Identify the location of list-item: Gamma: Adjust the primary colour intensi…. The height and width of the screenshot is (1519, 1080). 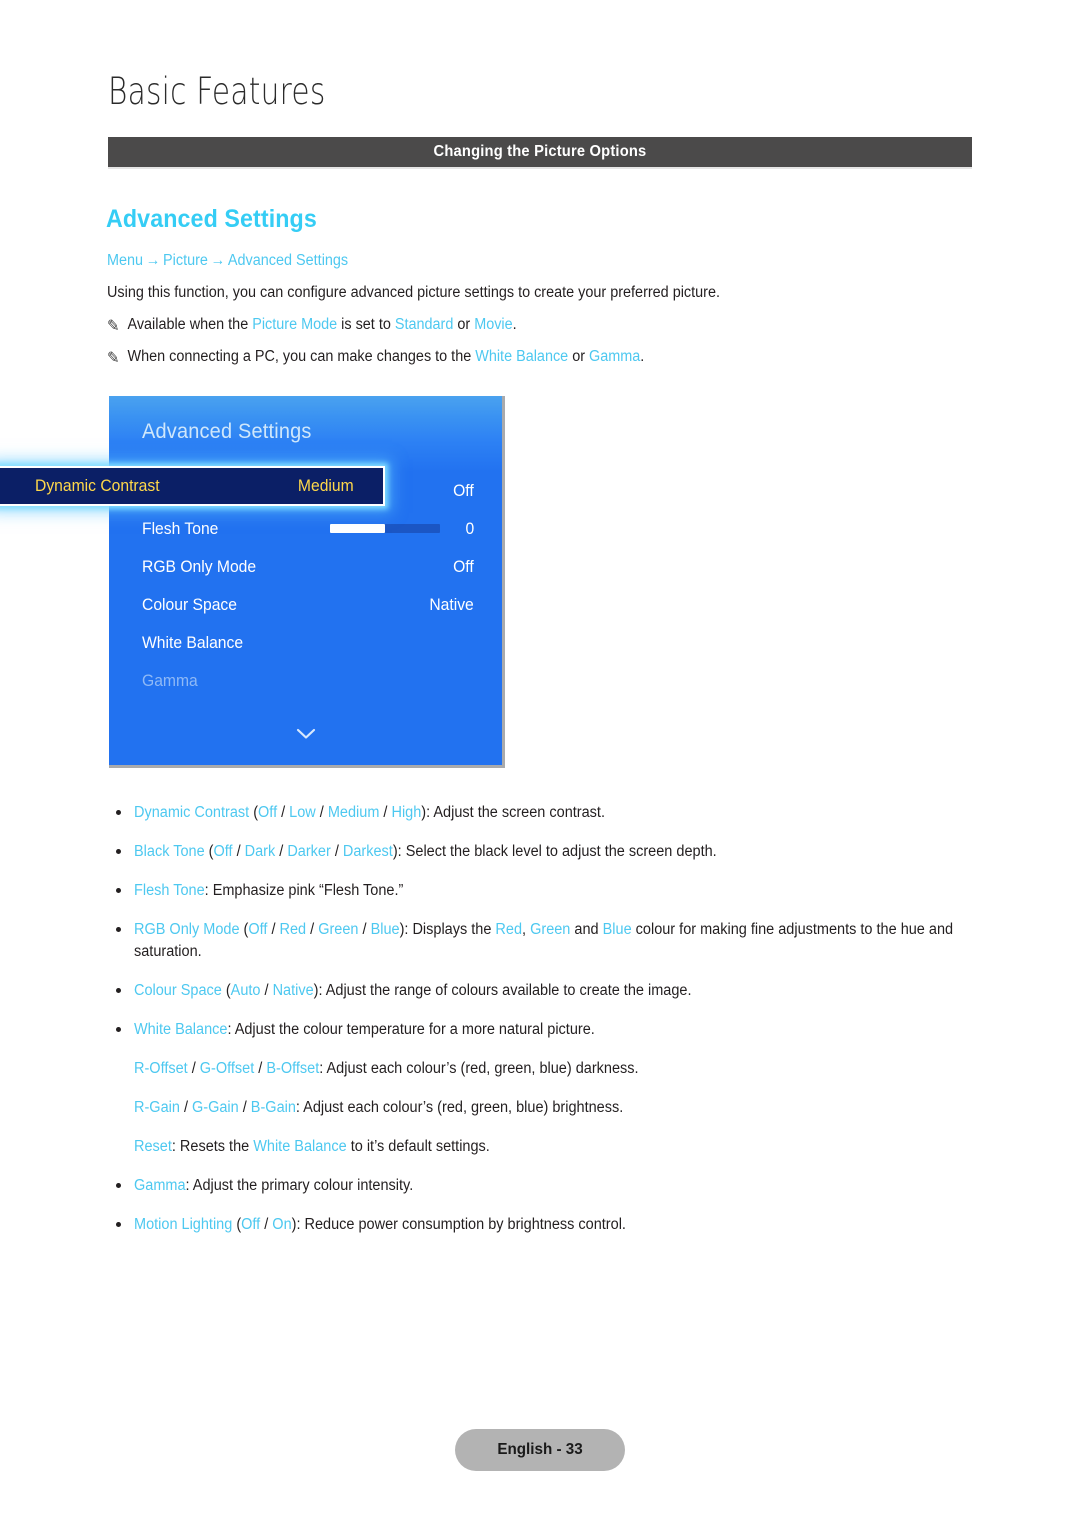
(550, 1186).